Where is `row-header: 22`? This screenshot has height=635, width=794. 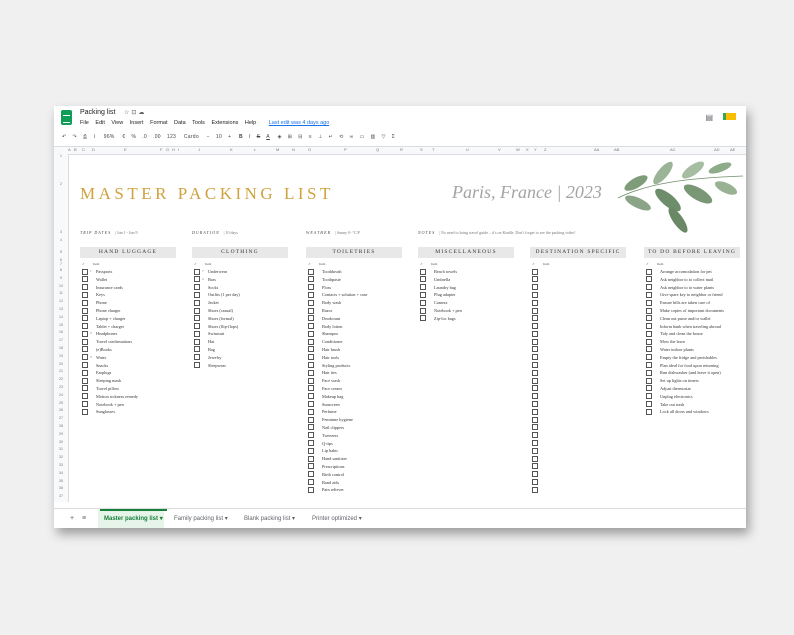
row-header: 22 is located at coordinates (61, 379).